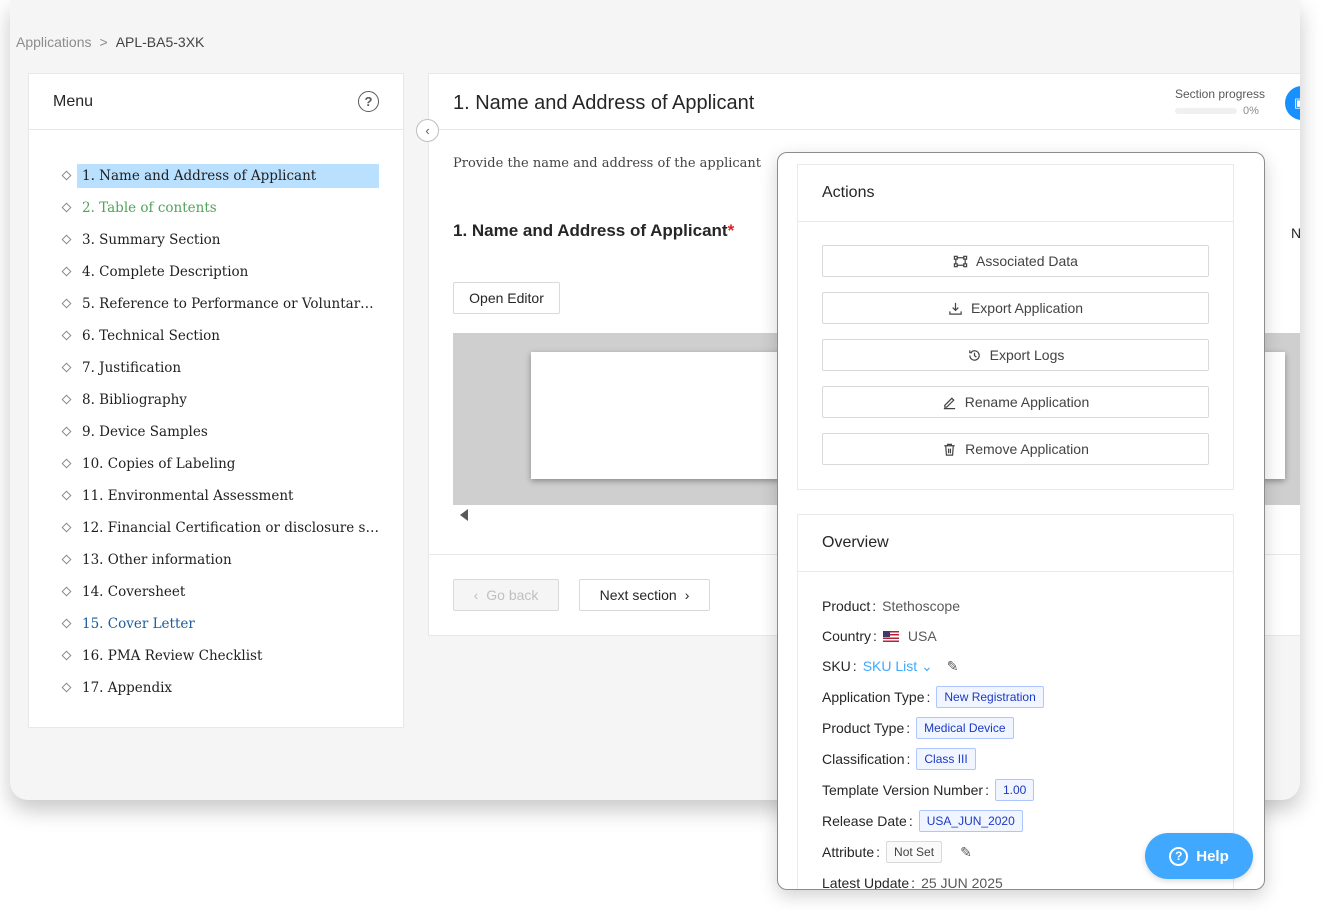 Image resolution: width=1344 pixels, height=910 pixels. I want to click on menu-item-label: 6. Technical Section, so click(151, 336).